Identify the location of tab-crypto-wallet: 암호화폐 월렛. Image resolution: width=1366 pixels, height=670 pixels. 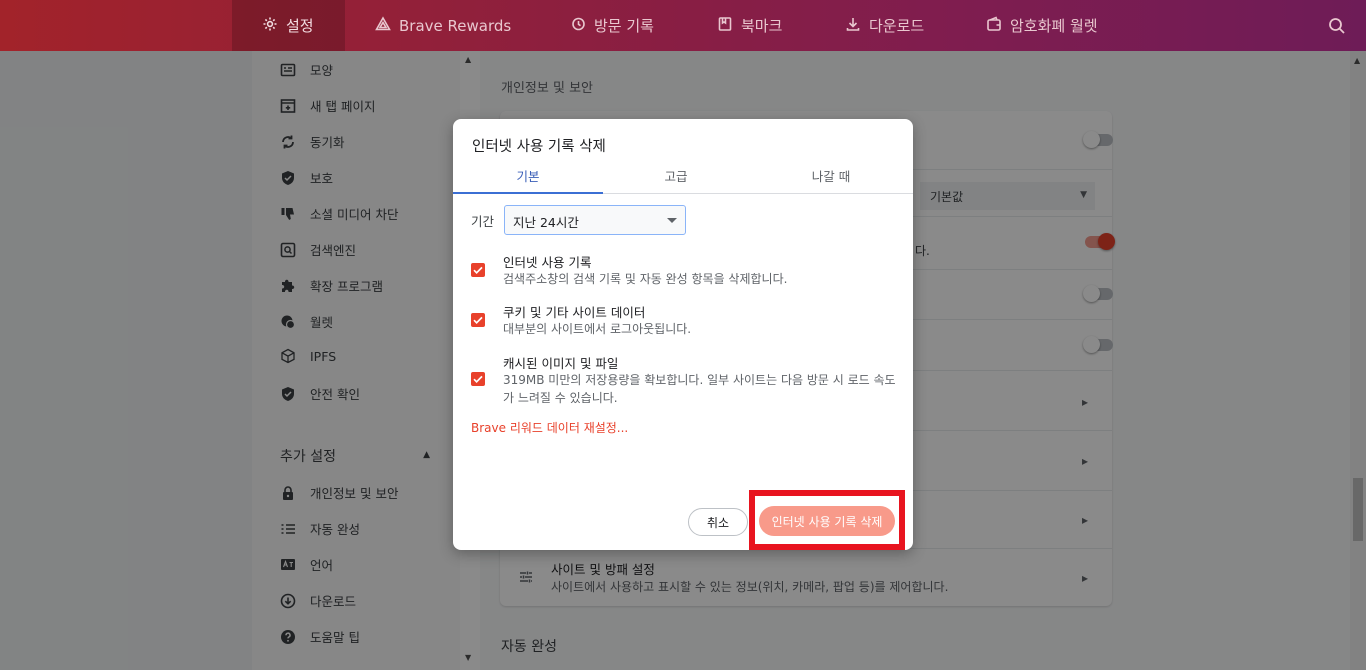
(1042, 25).